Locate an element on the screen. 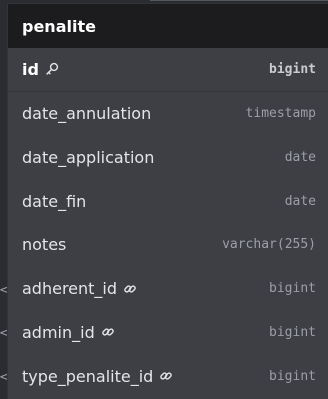 The image size is (328, 399). table-header: penalite is located at coordinates (168, 26).